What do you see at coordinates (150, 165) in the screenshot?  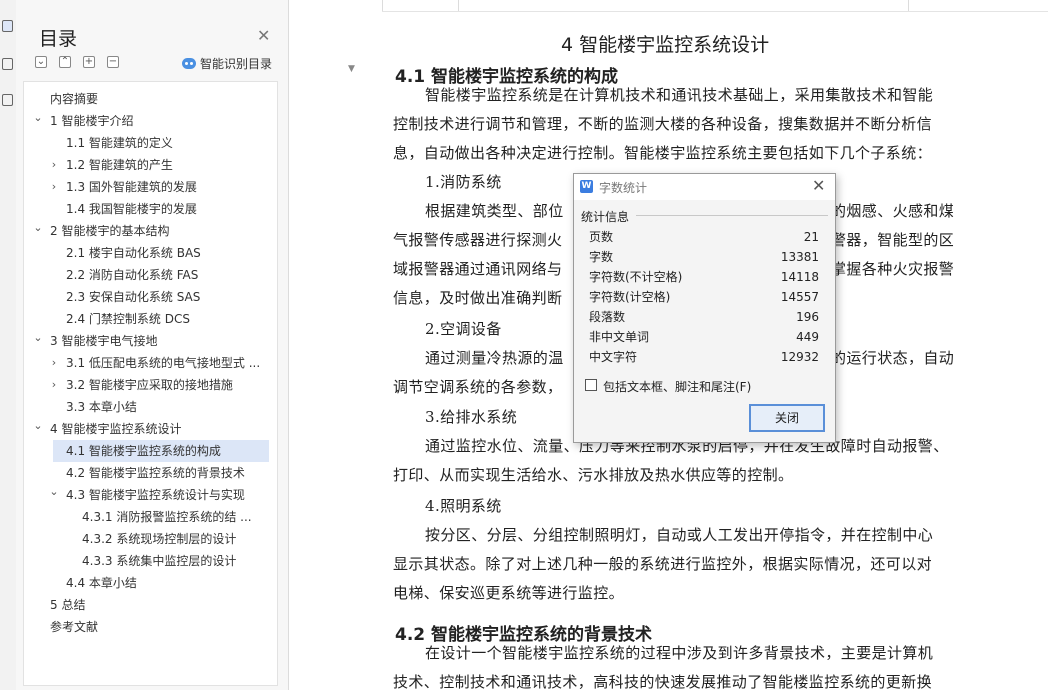 I see `toc-item: › 1.2 智能建筑的产生` at bounding box center [150, 165].